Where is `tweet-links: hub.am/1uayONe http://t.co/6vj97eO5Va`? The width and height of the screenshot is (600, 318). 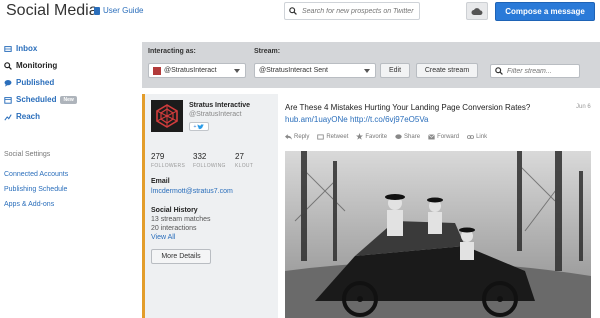
tweet-links: hub.am/1uayONe http://t.co/6vj97eO5Va is located at coordinates (357, 119).